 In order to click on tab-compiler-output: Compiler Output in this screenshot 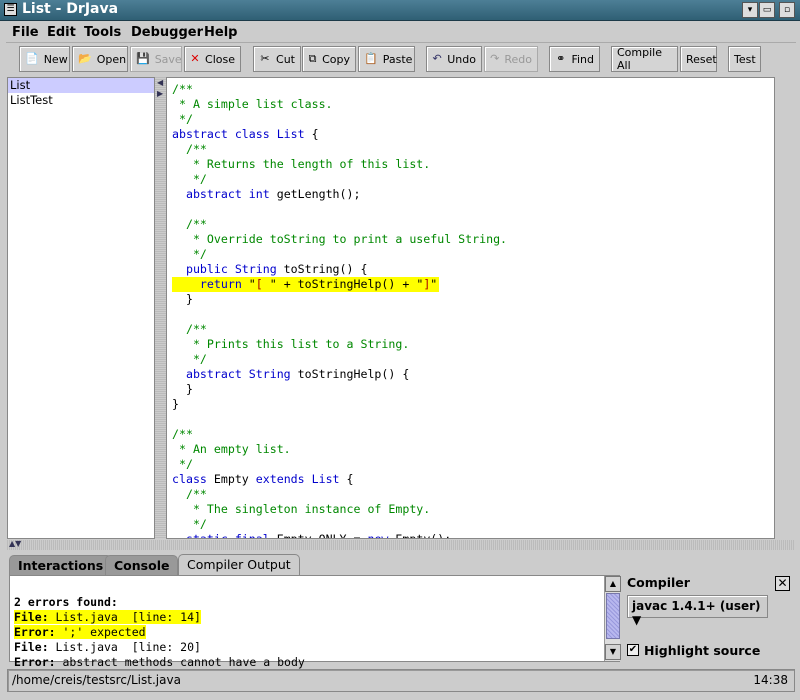, I will do `click(239, 564)`.